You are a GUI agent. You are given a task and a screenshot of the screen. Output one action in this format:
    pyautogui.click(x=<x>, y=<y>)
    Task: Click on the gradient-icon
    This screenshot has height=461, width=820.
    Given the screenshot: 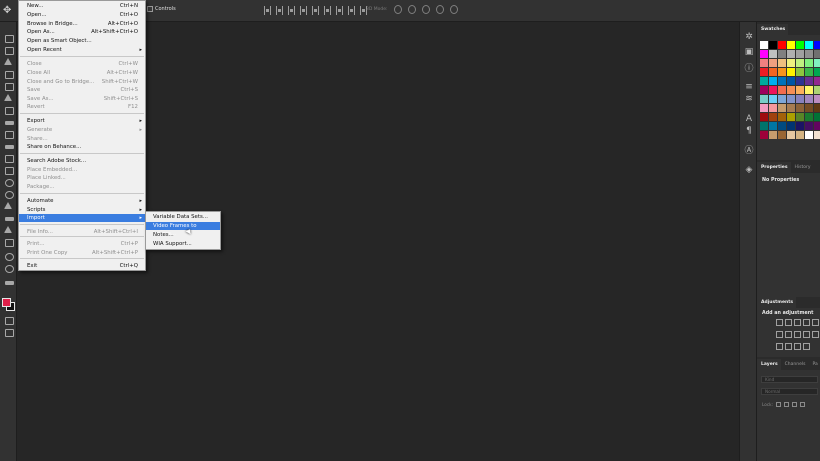 What is the action you would take?
    pyautogui.click(x=9, y=170)
    